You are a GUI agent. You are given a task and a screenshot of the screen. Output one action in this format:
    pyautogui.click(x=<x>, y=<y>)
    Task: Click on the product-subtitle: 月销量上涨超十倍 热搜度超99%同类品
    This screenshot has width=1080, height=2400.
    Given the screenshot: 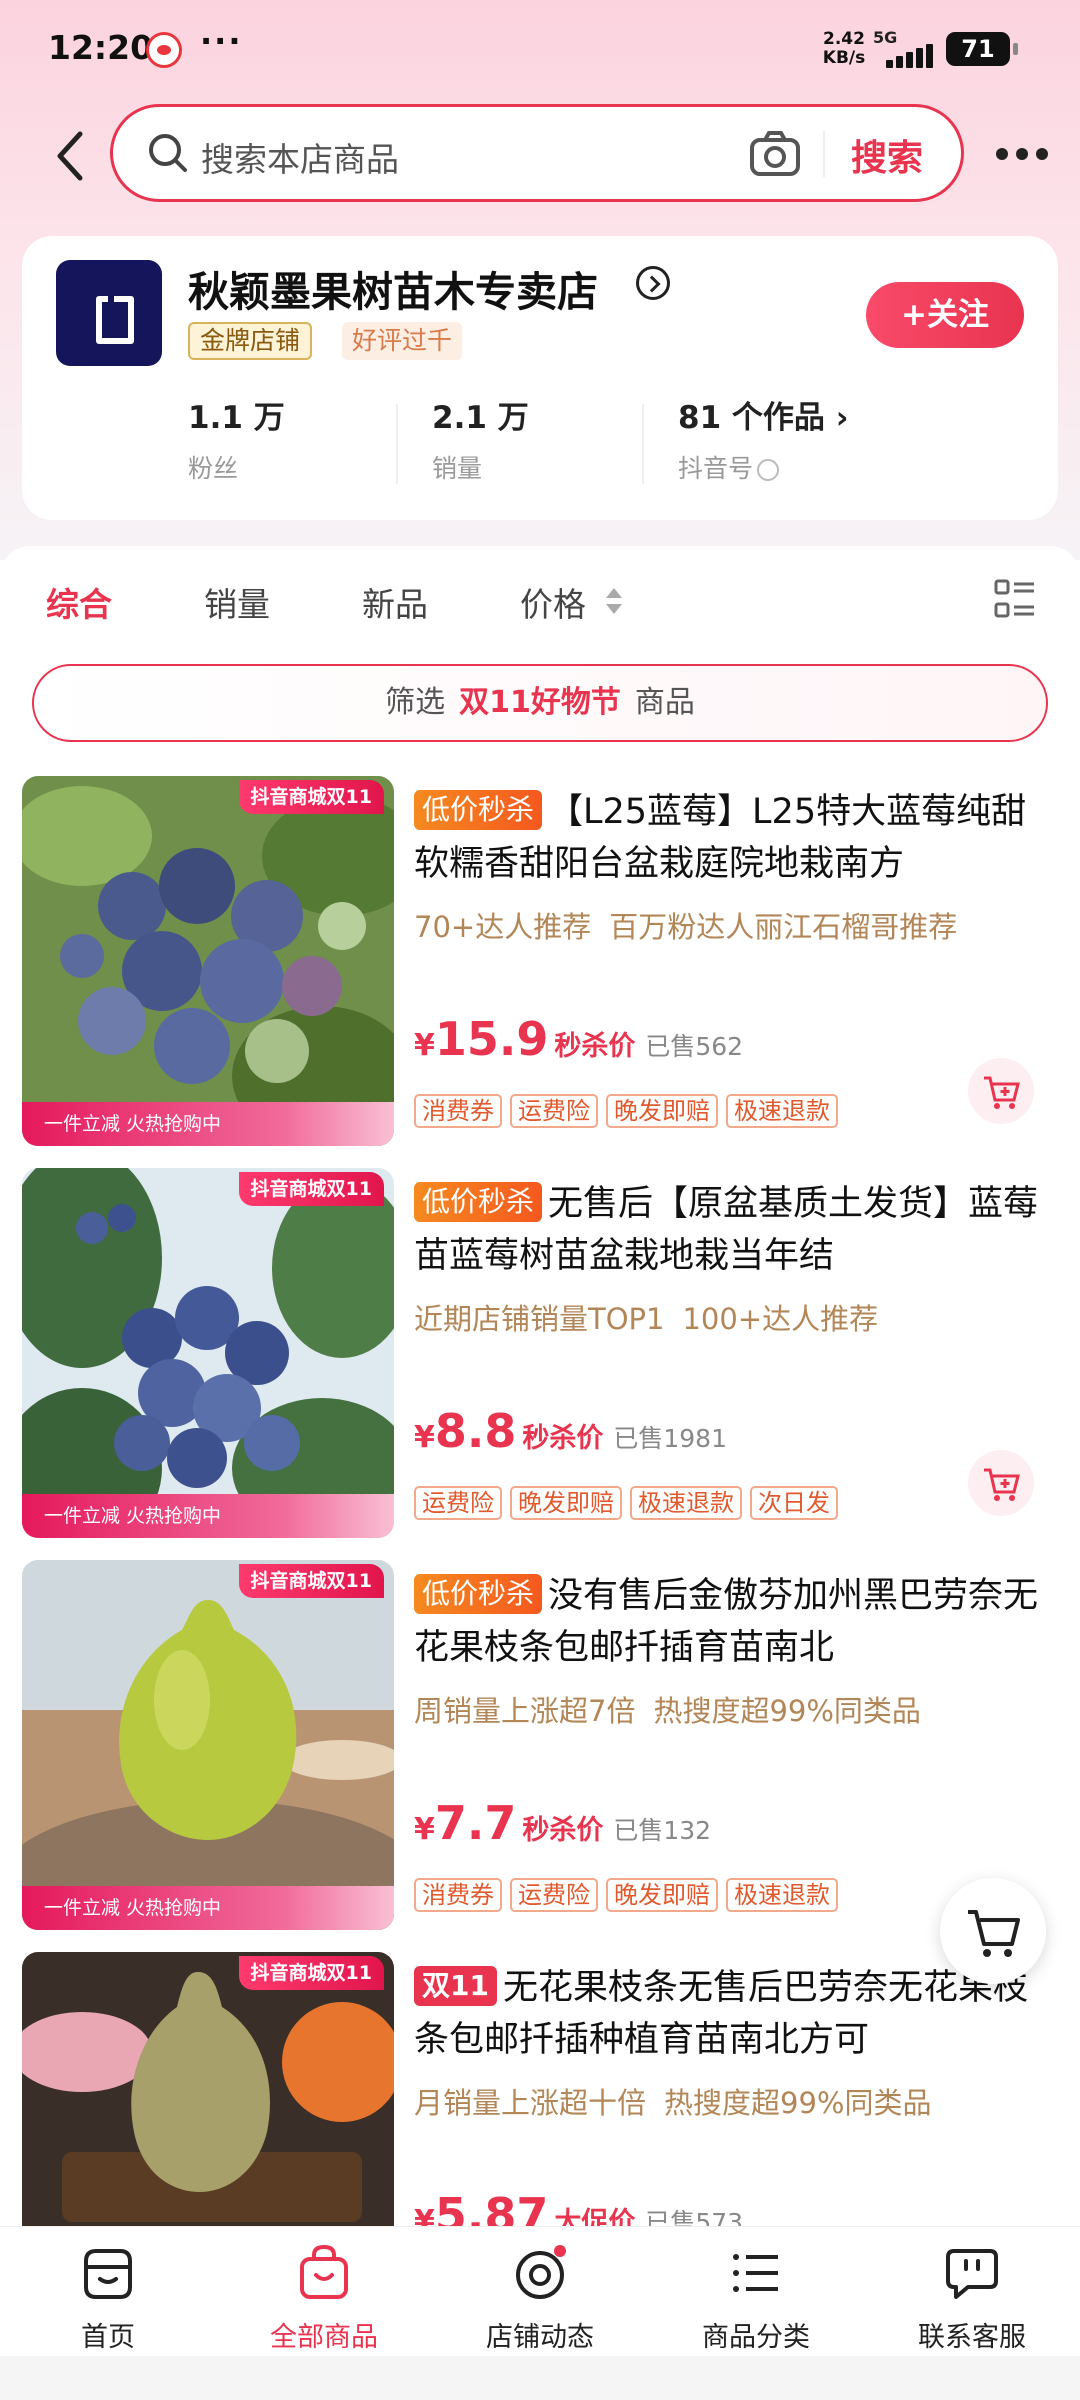 What is the action you would take?
    pyautogui.click(x=734, y=2101)
    